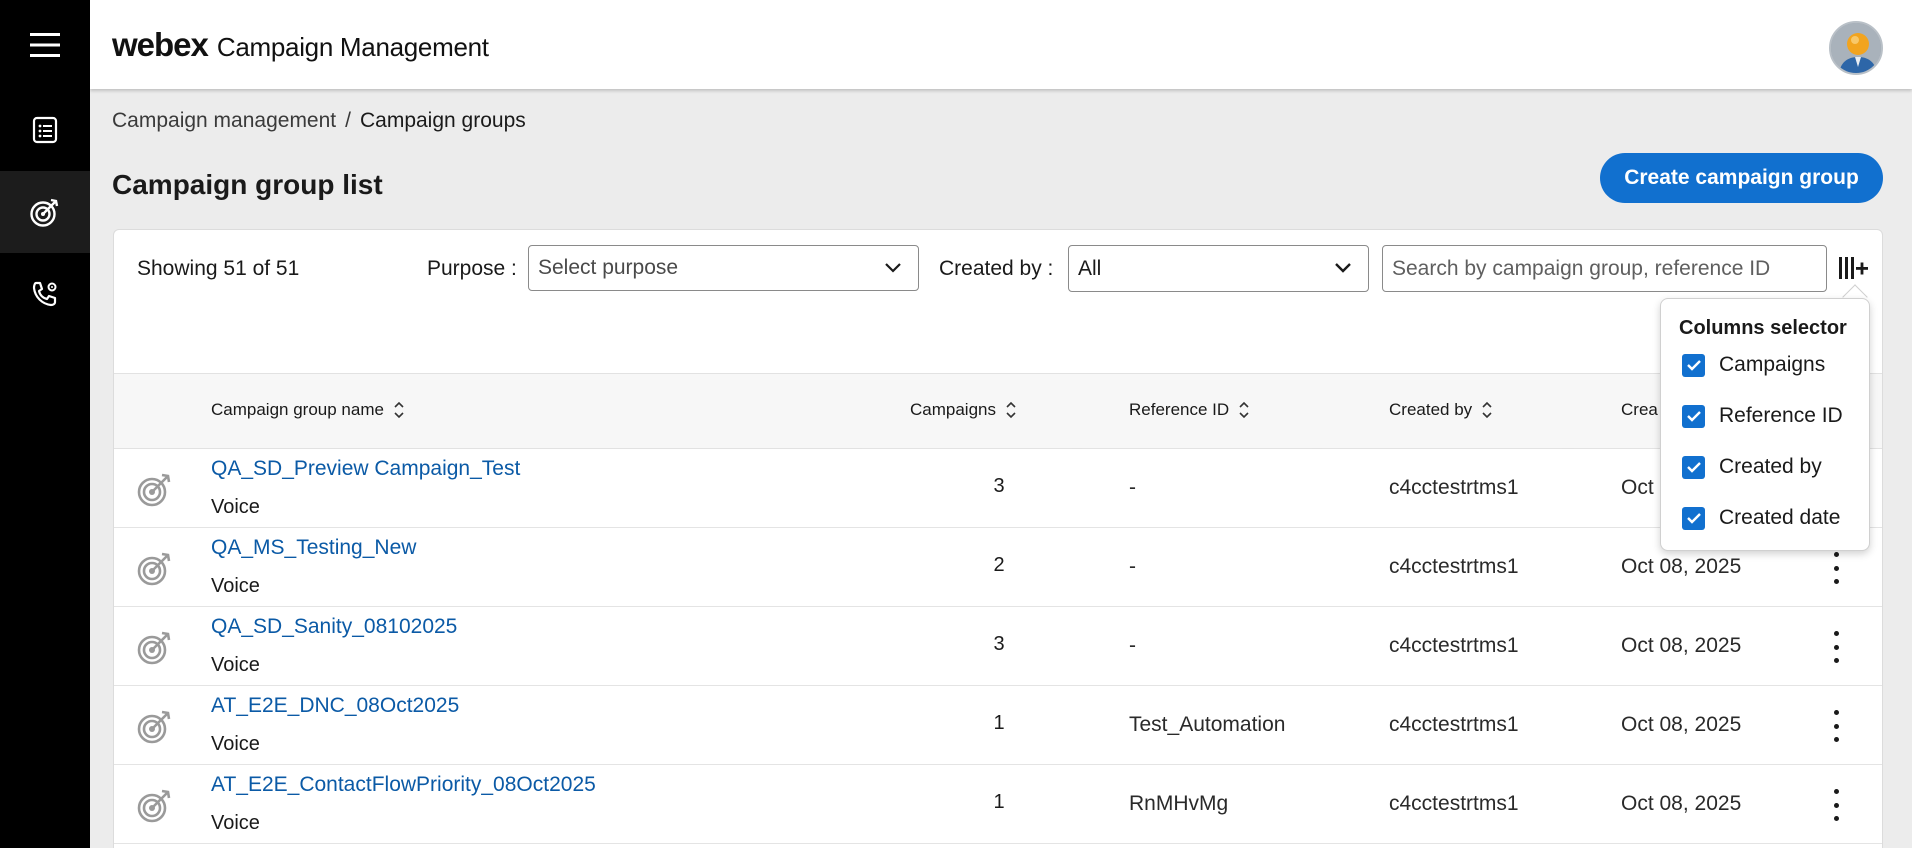  Describe the element at coordinates (365, 469) in the screenshot. I see `campaign-group-name-link: QA_SD_Preview Campaign_Test` at that location.